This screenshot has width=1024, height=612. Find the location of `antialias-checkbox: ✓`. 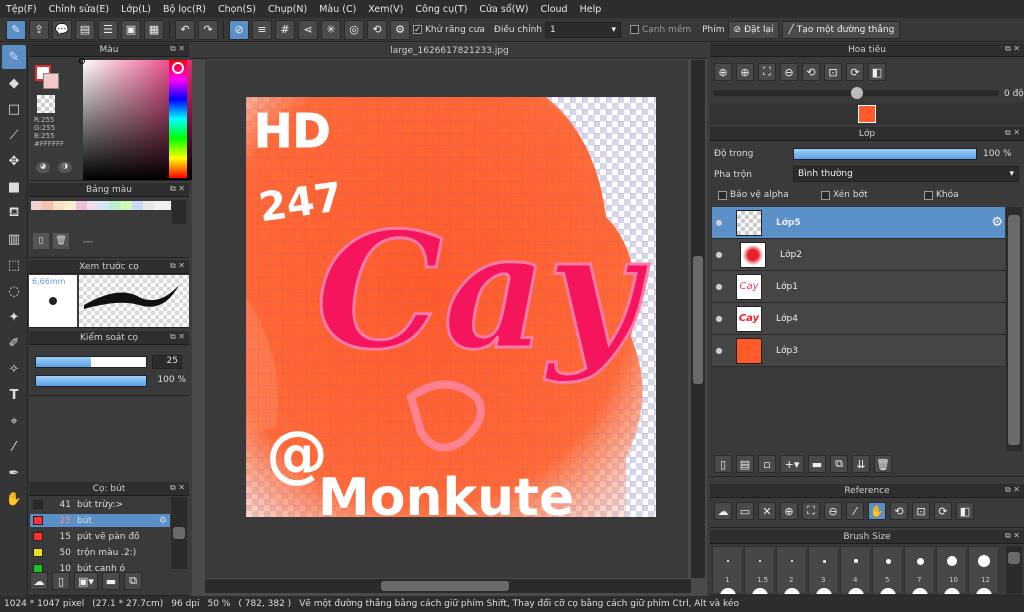

antialias-checkbox: ✓ is located at coordinates (417, 29).